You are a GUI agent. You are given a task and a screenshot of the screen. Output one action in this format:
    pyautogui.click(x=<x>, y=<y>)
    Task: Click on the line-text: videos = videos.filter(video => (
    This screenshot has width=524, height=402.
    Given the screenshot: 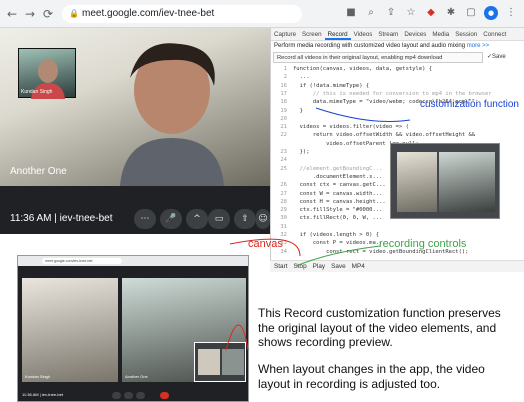 What is the action you would take?
    pyautogui.click(x=351, y=127)
    